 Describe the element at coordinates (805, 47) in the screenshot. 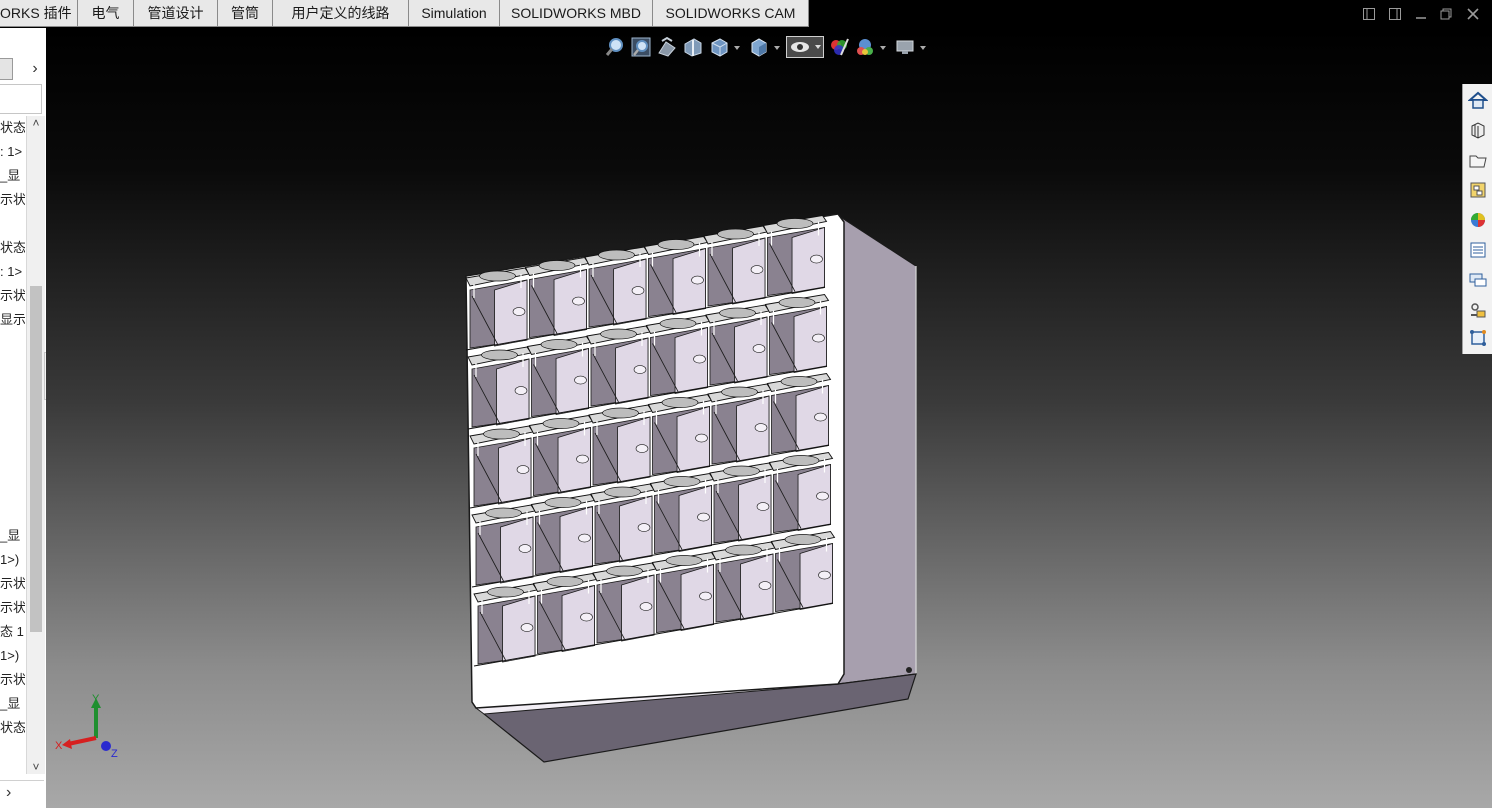

I see `hide-show-items-icon` at that location.